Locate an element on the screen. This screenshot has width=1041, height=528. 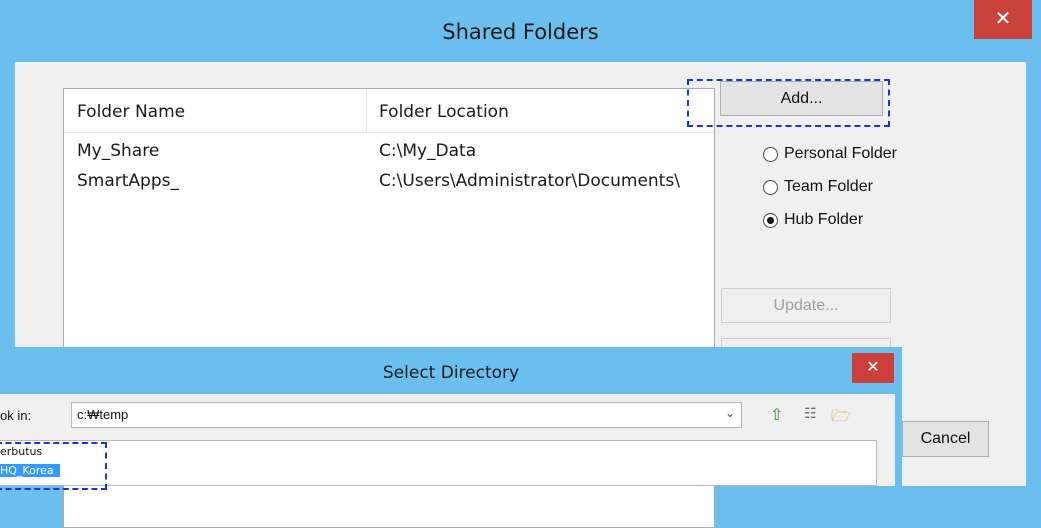
radio-label: Hub Folder is located at coordinates (824, 219).